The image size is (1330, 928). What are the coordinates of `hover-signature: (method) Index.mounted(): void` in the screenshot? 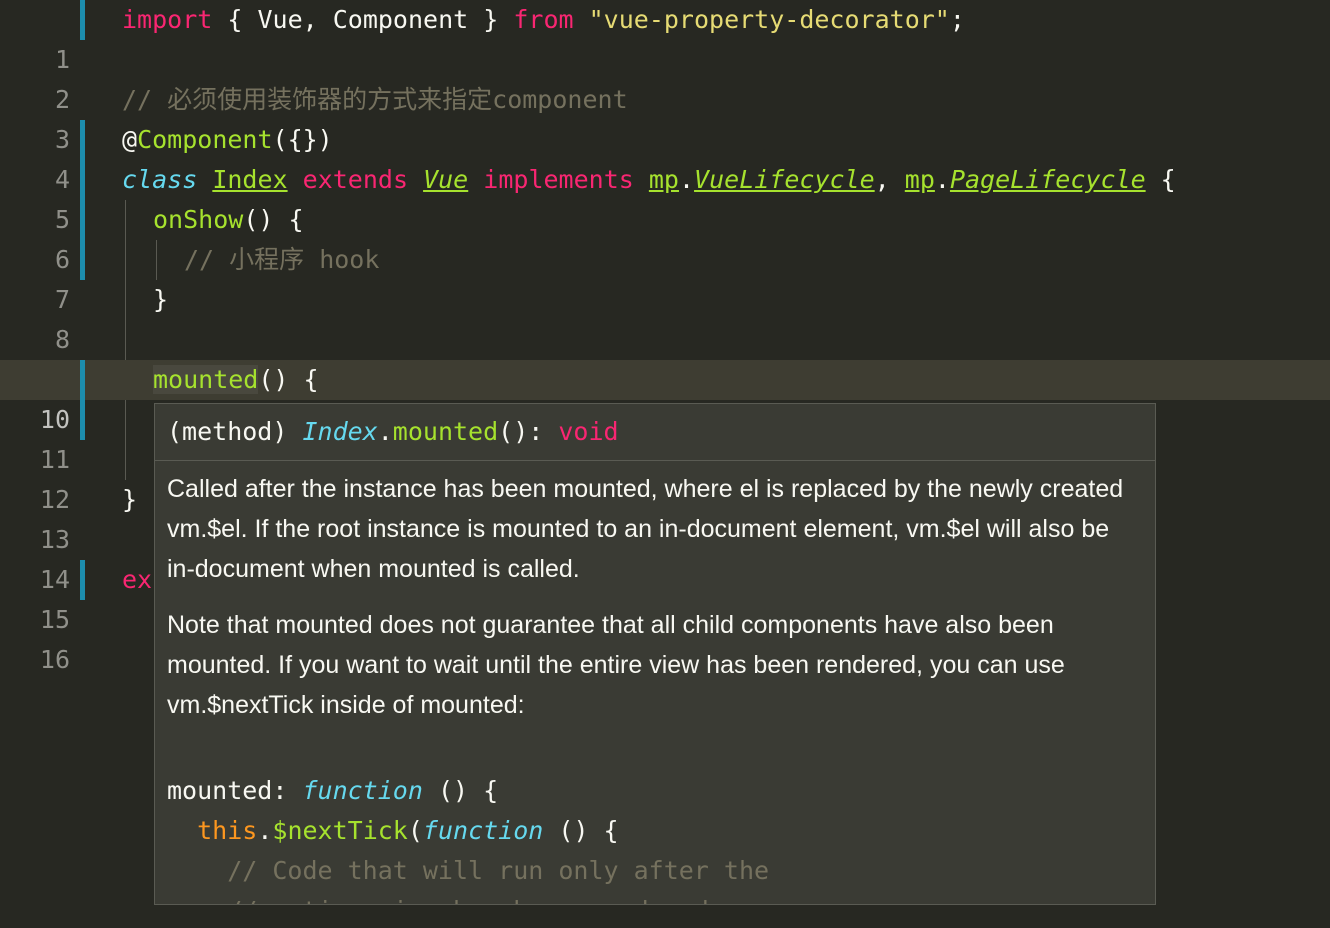 It's located at (655, 432).